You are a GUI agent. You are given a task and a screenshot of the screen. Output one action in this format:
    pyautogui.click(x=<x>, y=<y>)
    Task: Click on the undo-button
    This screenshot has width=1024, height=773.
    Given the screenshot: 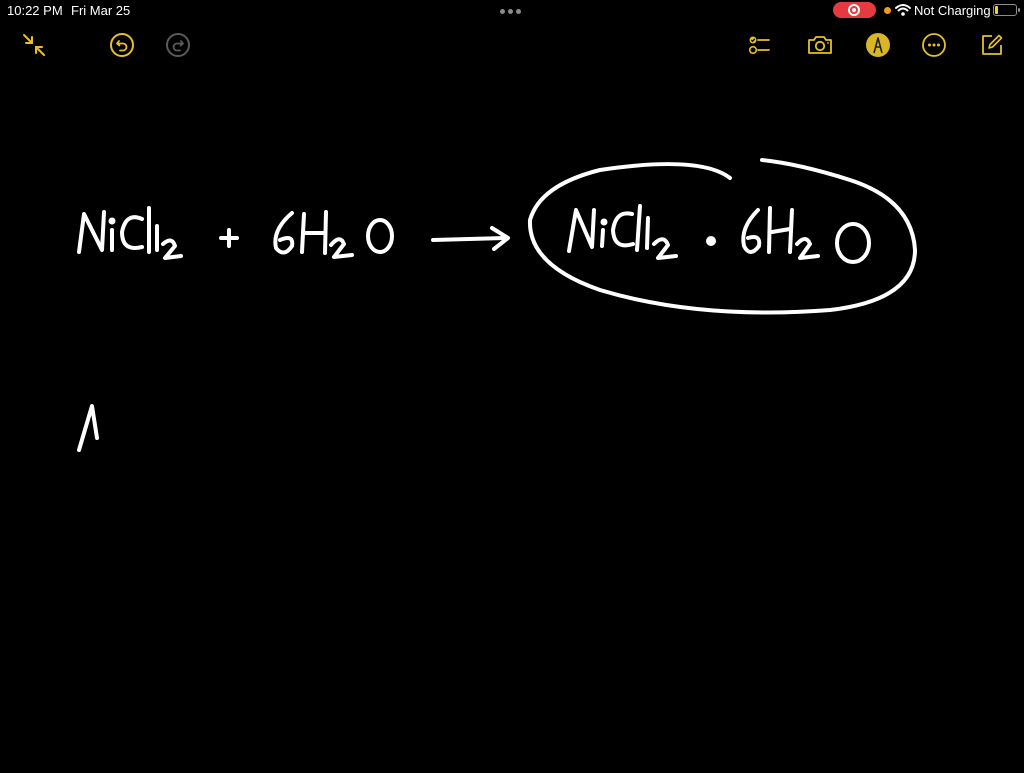 What is the action you would take?
    pyautogui.click(x=122, y=45)
    